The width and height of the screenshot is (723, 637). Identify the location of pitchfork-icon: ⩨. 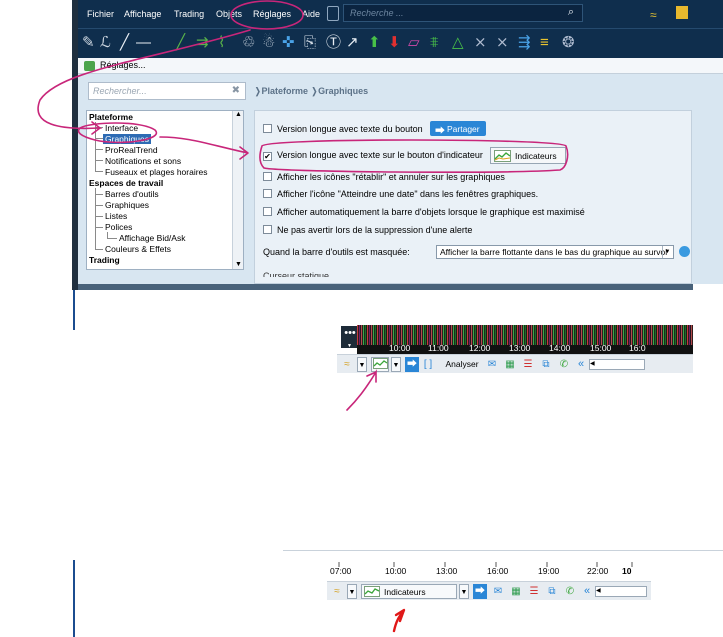
(434, 43).